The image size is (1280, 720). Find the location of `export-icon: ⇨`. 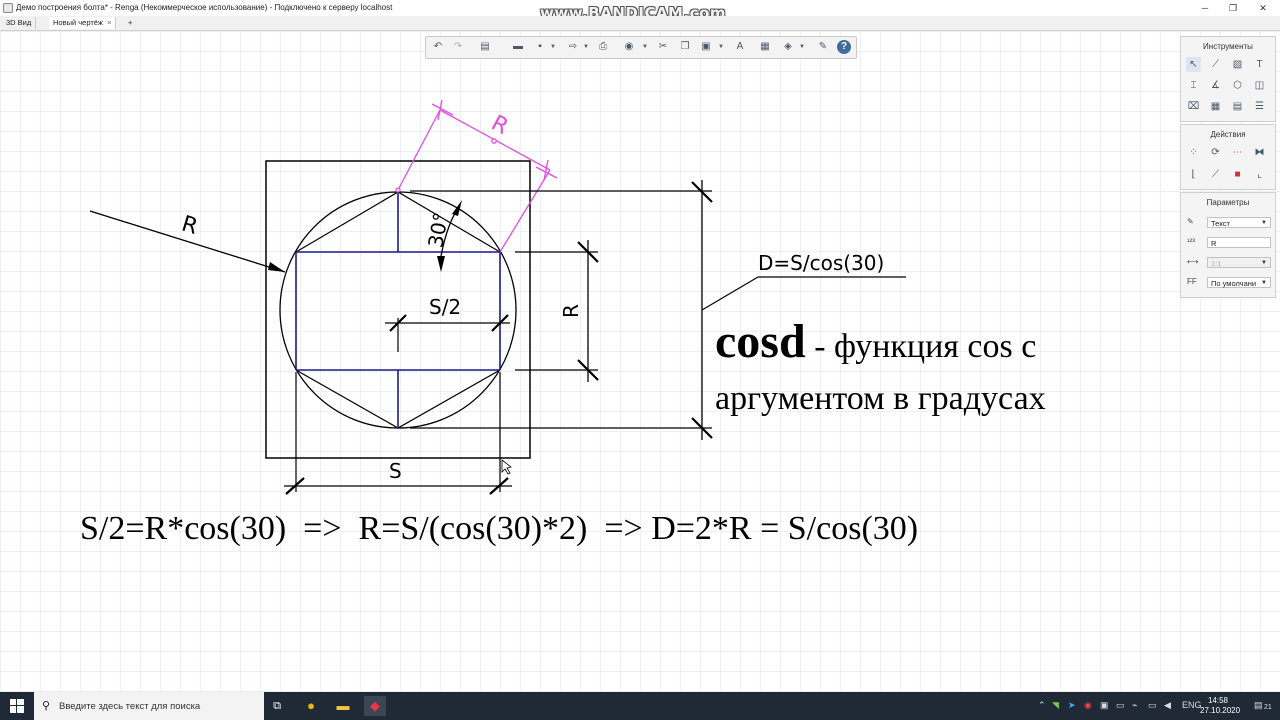

export-icon: ⇨ is located at coordinates (573, 47).